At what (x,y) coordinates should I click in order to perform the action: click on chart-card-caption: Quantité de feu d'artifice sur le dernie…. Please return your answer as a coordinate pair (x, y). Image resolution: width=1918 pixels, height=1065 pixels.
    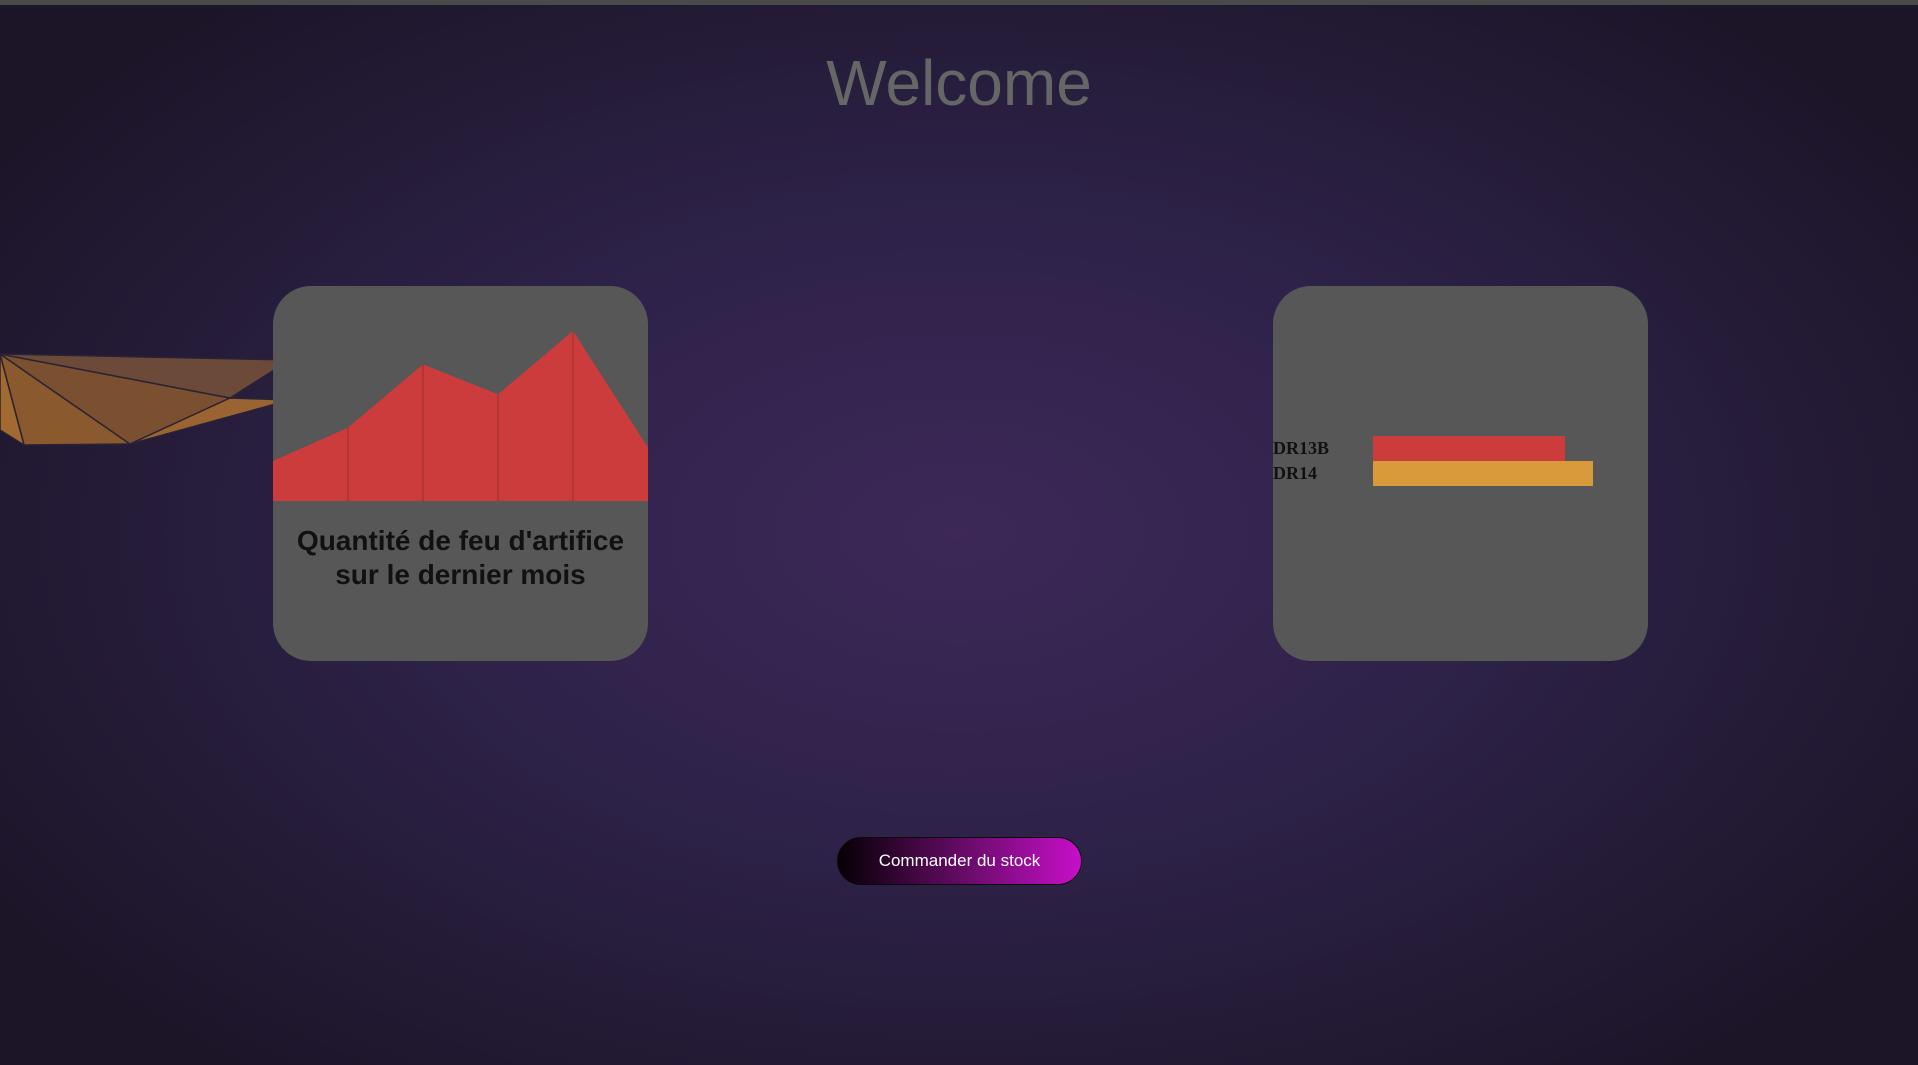
    Looking at the image, I should click on (460, 558).